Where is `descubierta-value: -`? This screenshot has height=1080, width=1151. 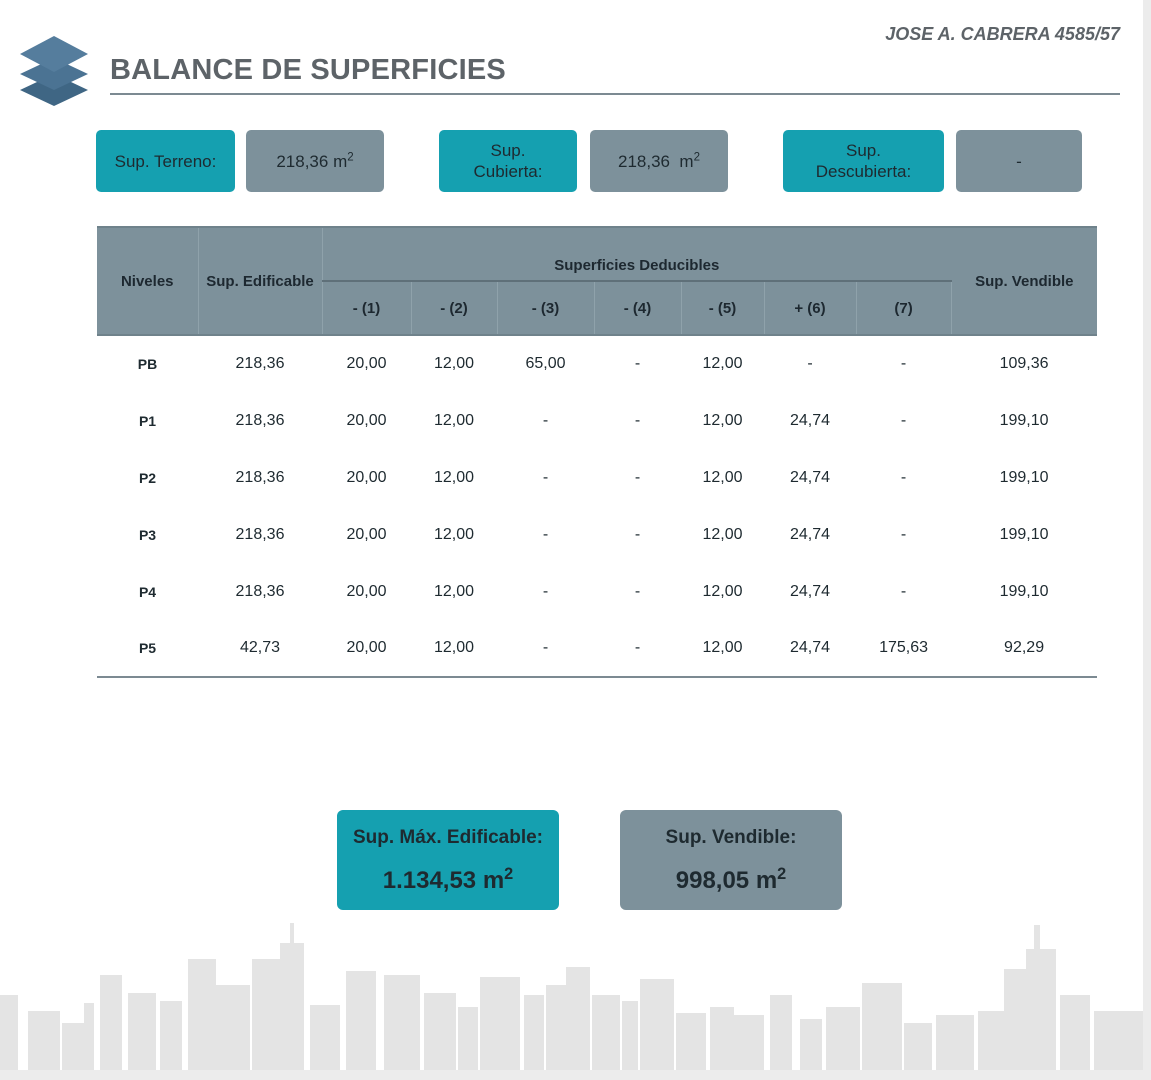 descubierta-value: - is located at coordinates (1019, 161).